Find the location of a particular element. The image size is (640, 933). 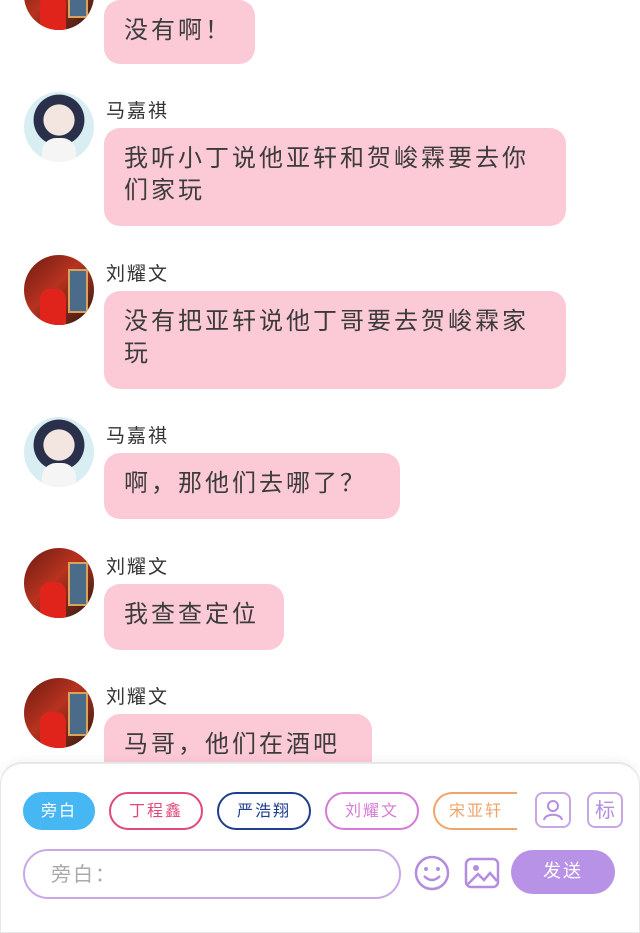

chip-label: 刘耀文 is located at coordinates (371, 810).